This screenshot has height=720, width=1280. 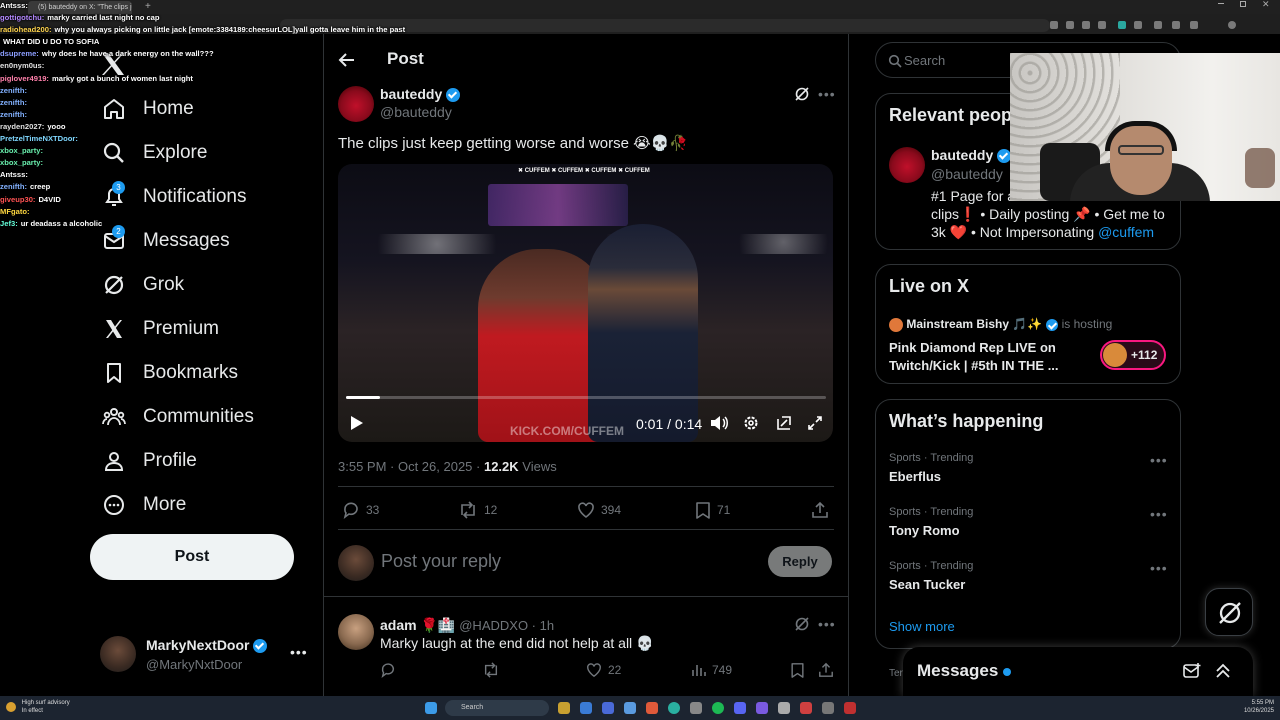 I want to click on relevant-name-row: bauteddy, so click(x=971, y=155).